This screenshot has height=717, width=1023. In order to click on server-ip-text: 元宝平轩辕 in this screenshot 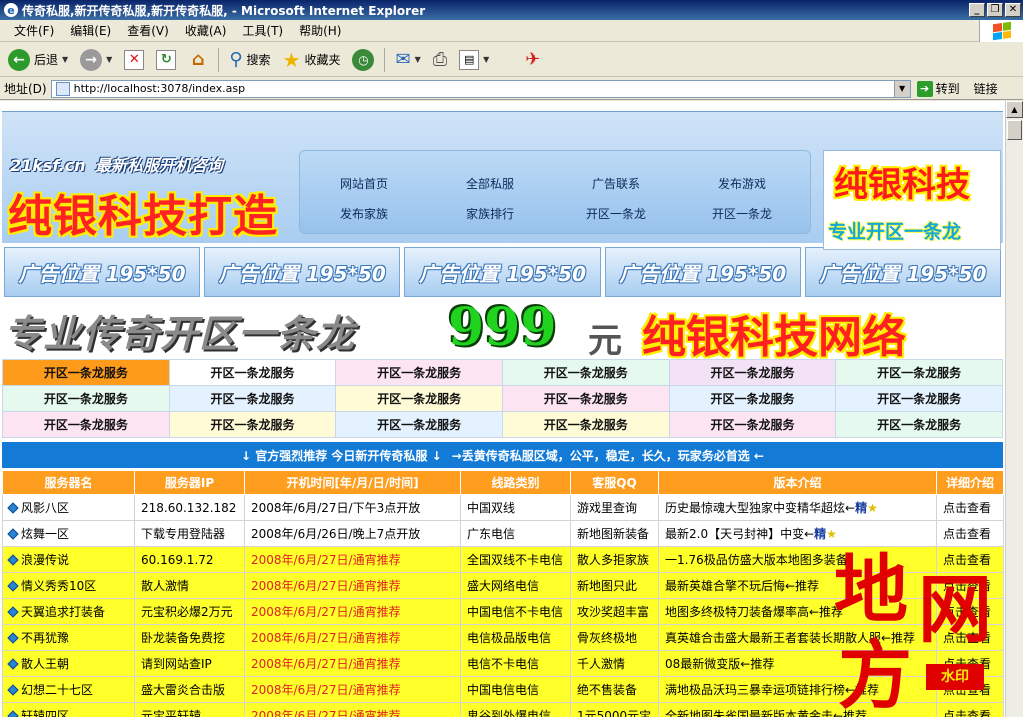, I will do `click(171, 713)`.